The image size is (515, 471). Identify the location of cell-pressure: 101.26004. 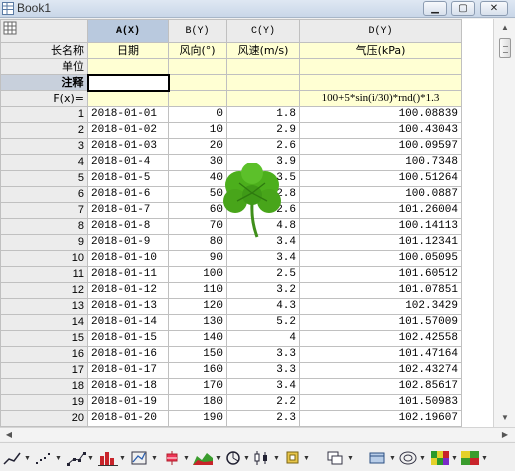
(380, 210).